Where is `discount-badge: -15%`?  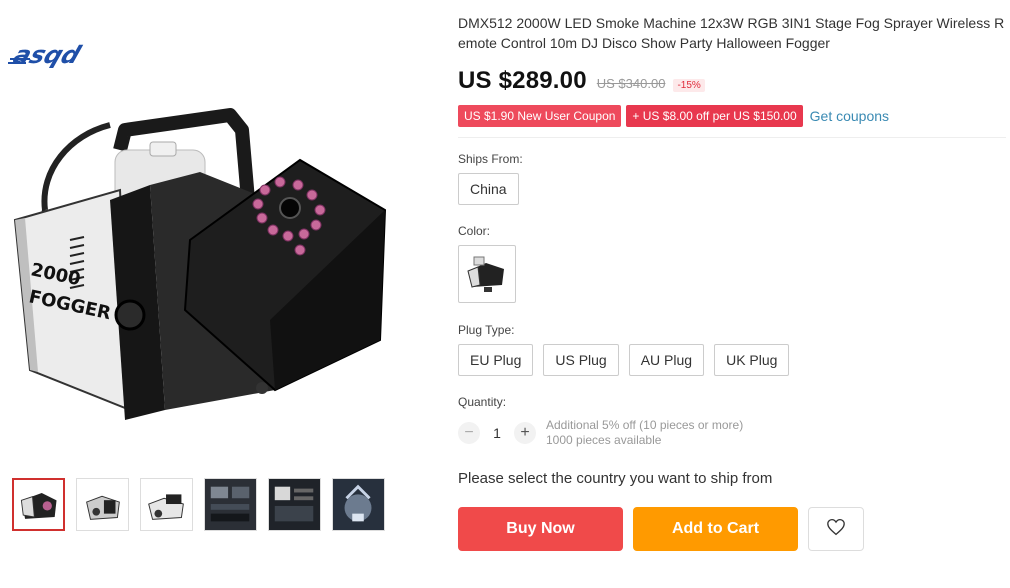
discount-badge: -15% is located at coordinates (689, 85).